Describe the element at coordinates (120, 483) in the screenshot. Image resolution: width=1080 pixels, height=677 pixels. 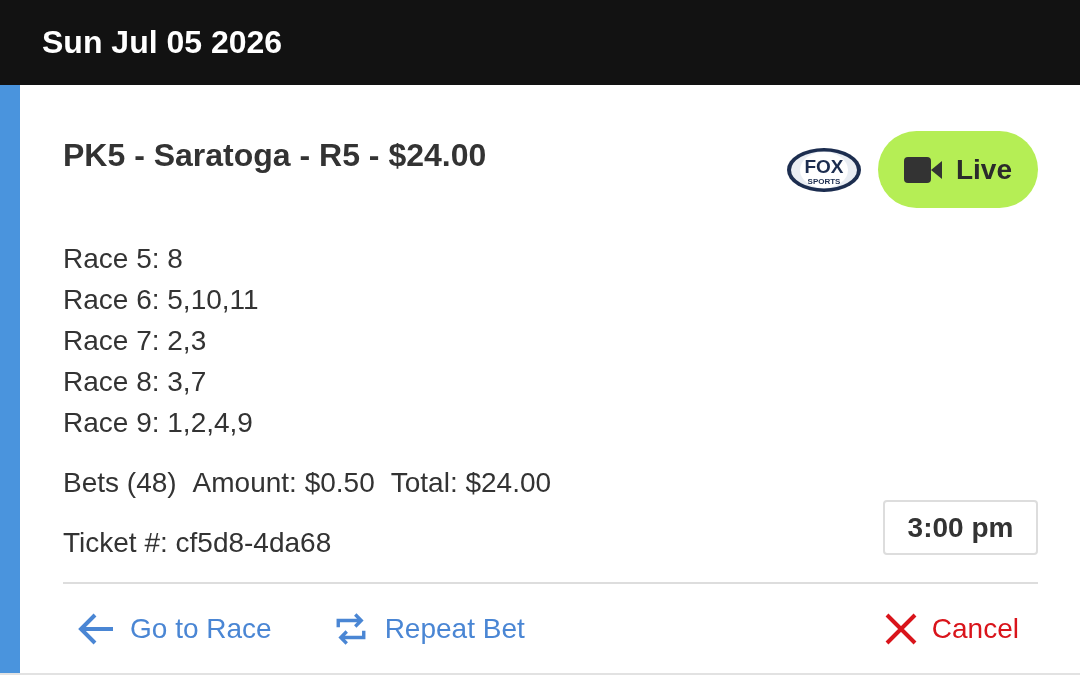
I see `bet-summary-item: Bets (48)` at that location.